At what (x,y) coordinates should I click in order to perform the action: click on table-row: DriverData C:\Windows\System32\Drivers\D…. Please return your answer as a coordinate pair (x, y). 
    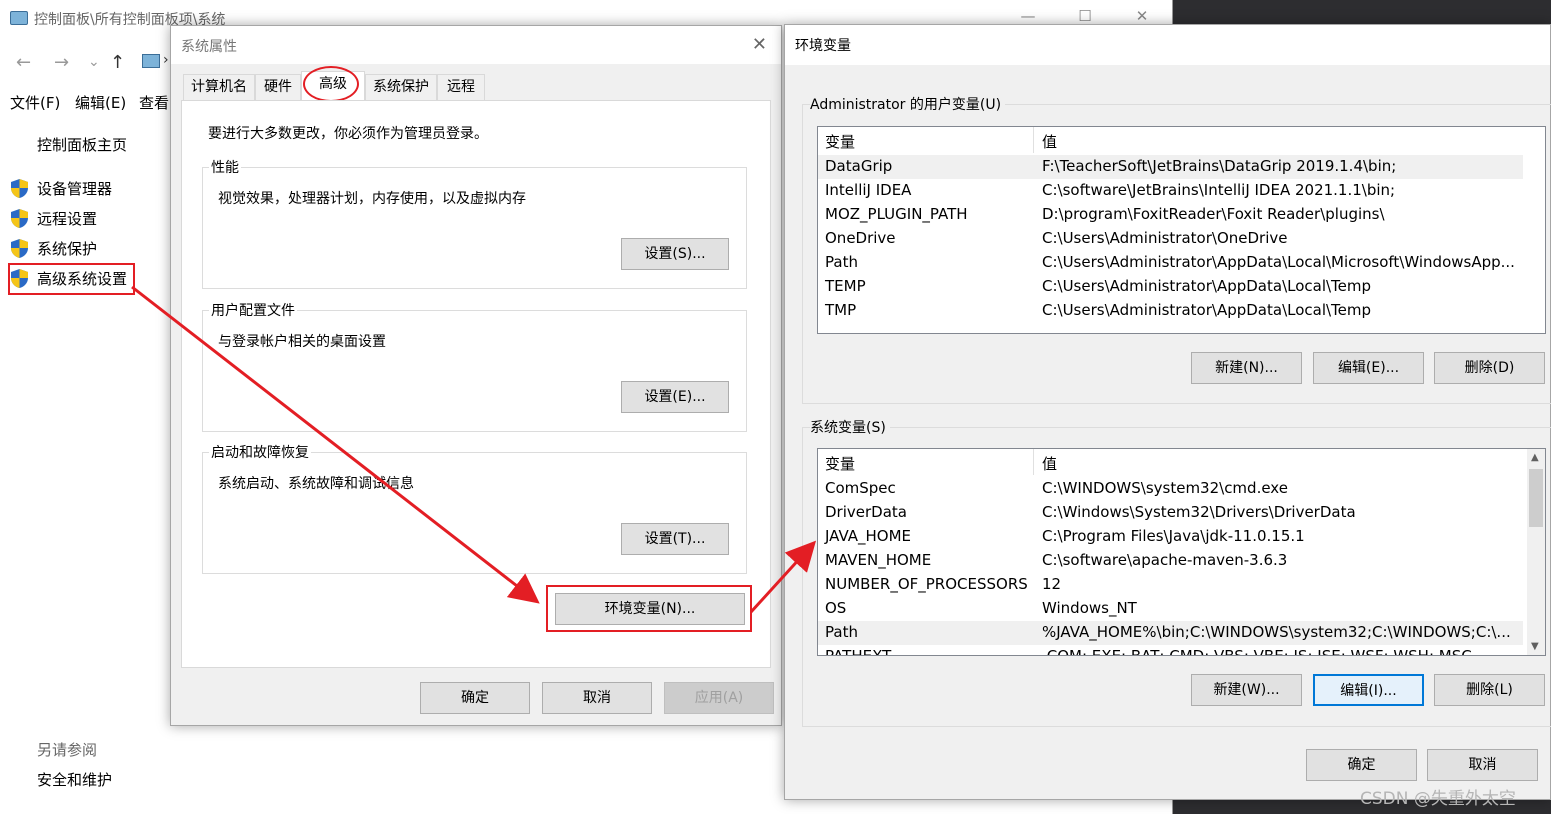
    Looking at the image, I should click on (1170, 513).